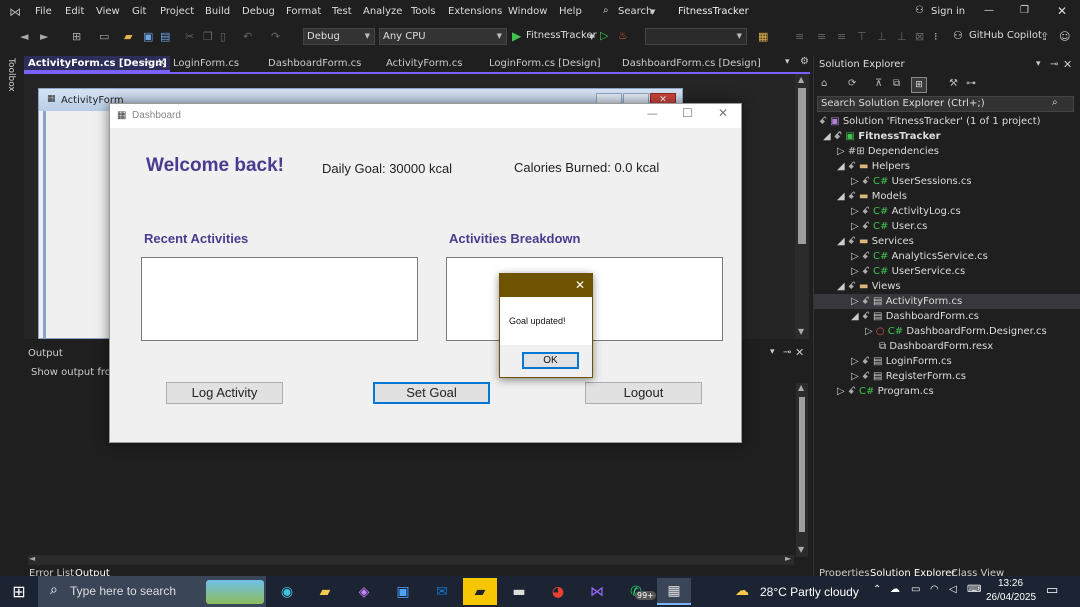 The width and height of the screenshot is (1080, 607). I want to click on output-menu-icon: ▾, so click(772, 352).